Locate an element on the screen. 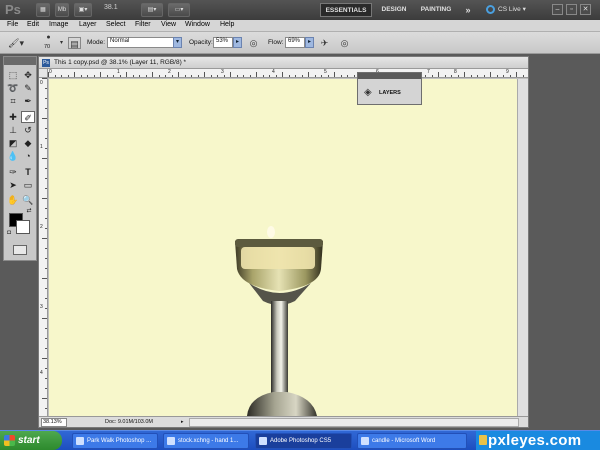 This screenshot has height=450, width=600. gradient-tool-icon: ◆ is located at coordinates (28, 143).